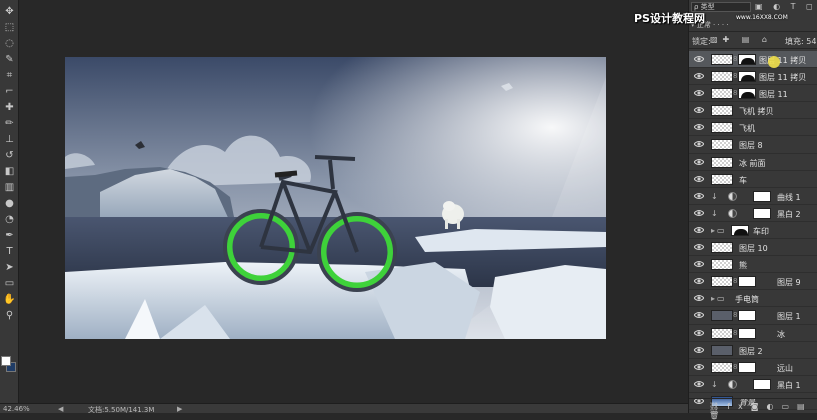 This screenshot has height=420, width=817. I want to click on layer-row: 8 图层 11, so click(753, 94).